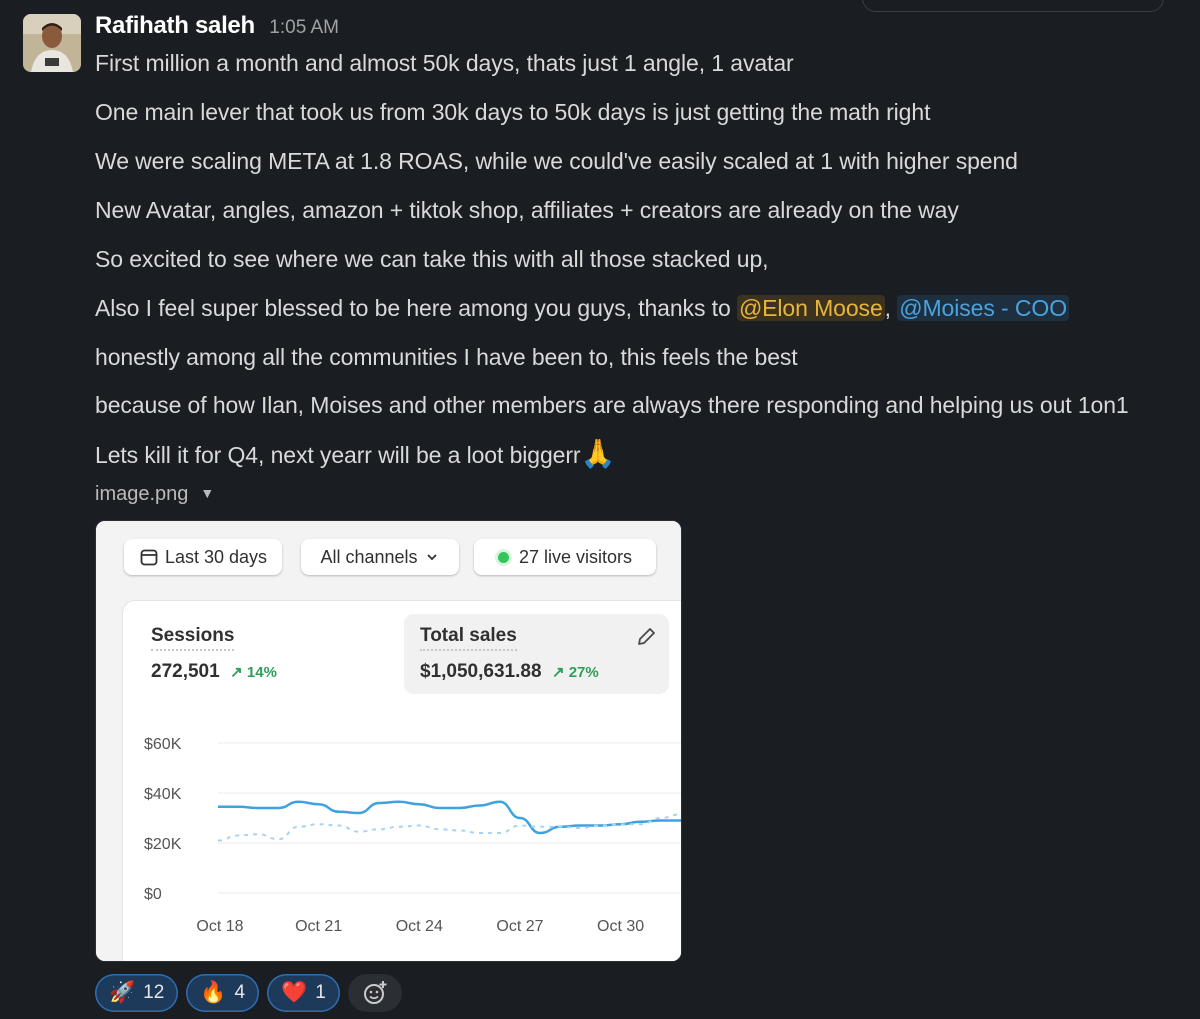 The height and width of the screenshot is (1019, 1200). I want to click on x-tick-label: Oct 18, so click(219, 926).